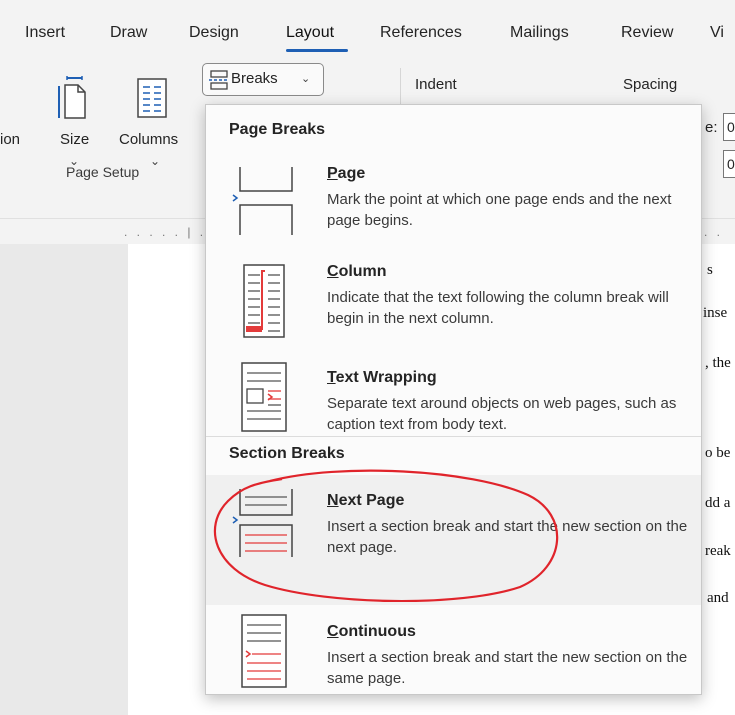 The width and height of the screenshot is (735, 715). I want to click on size-label: Size, so click(75, 139).